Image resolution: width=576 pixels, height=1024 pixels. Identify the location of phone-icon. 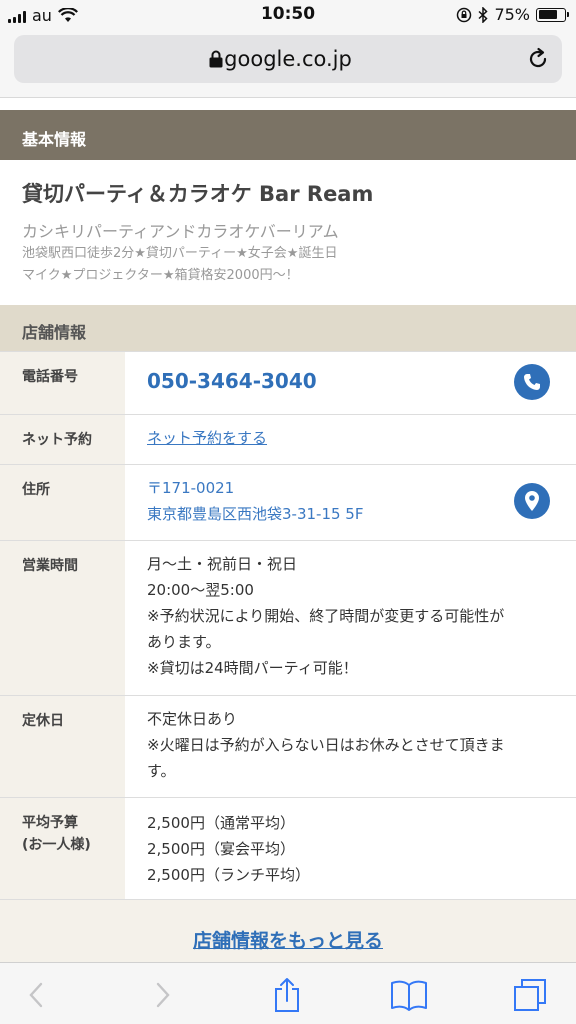
(532, 382).